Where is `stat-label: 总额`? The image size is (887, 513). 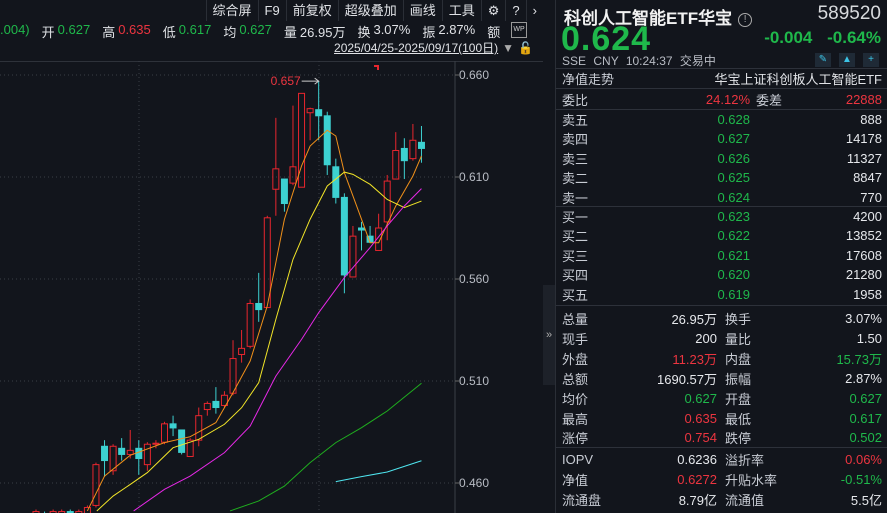
stat-label: 总额 is located at coordinates (575, 379).